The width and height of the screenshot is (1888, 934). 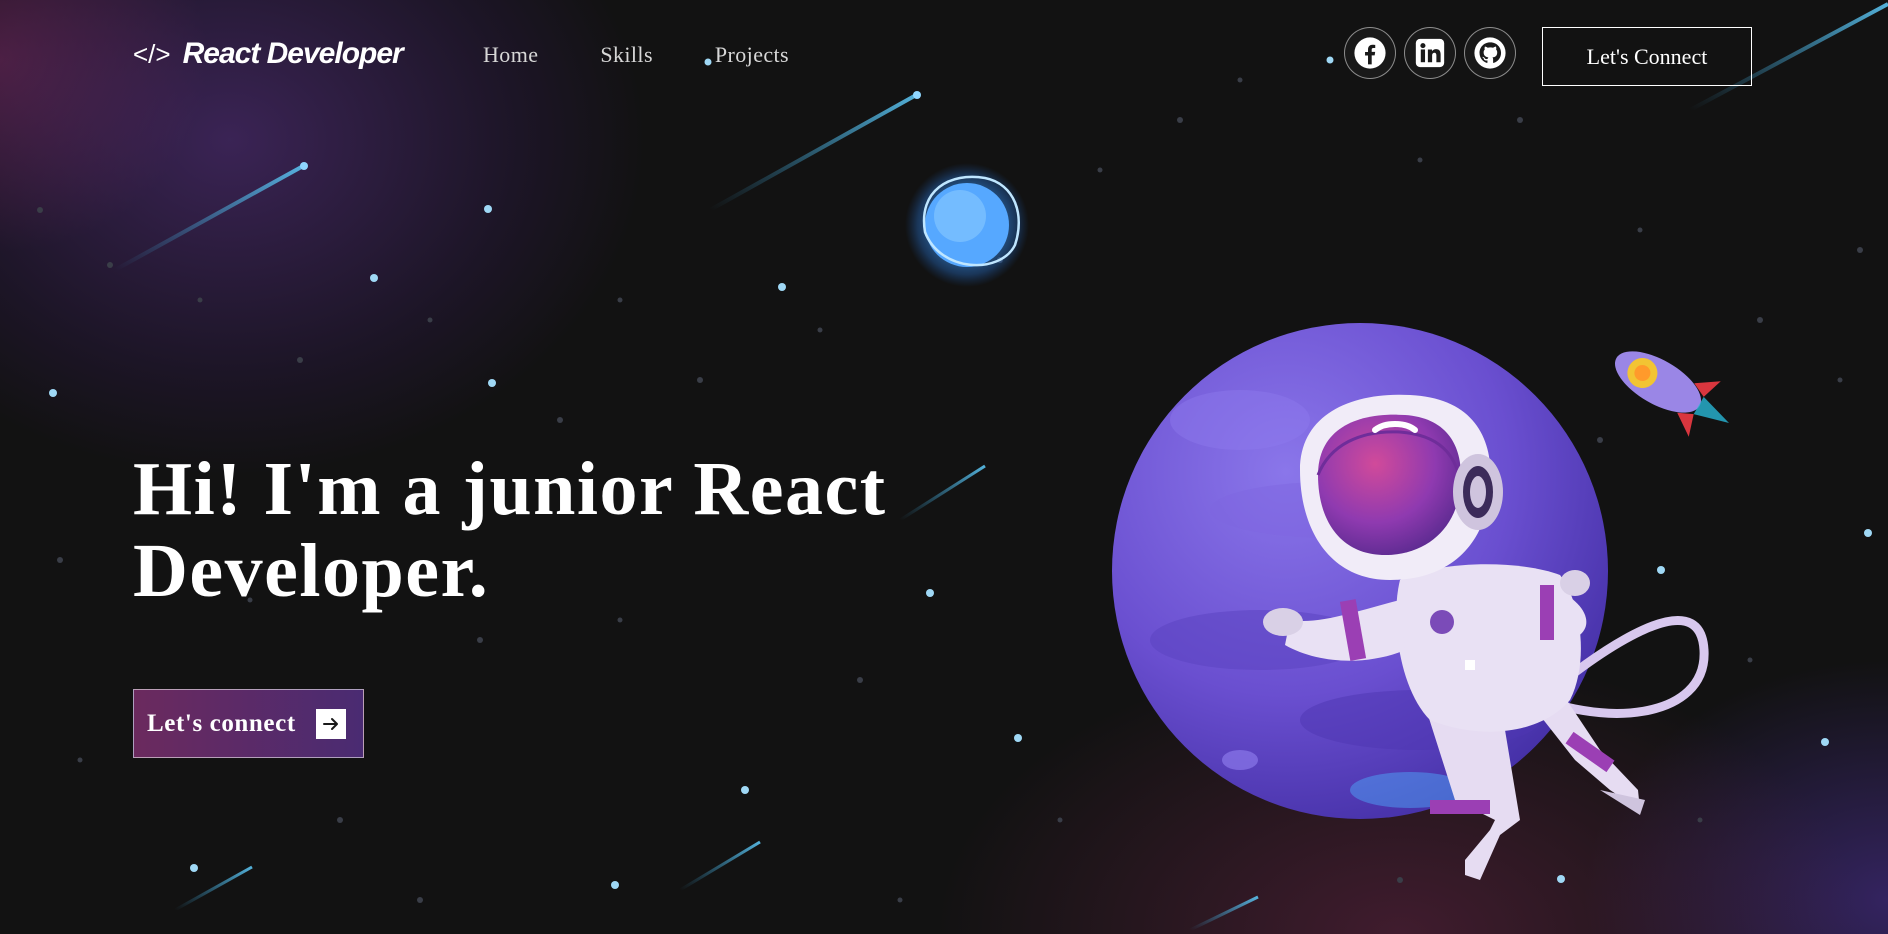 What do you see at coordinates (967, 225) in the screenshot?
I see `blue-star-icon` at bounding box center [967, 225].